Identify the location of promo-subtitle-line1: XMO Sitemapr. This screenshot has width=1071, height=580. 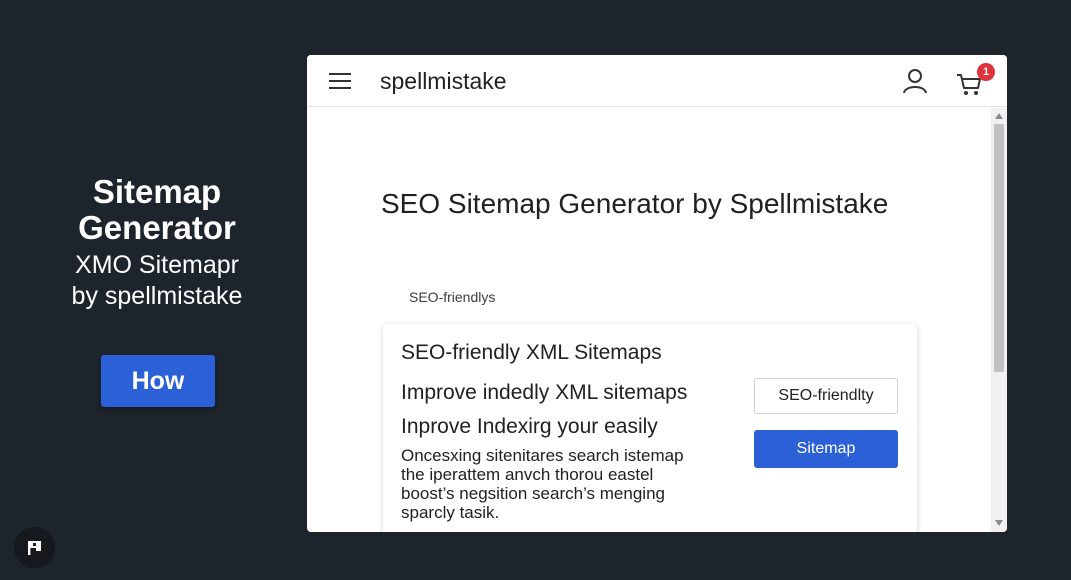
(157, 265).